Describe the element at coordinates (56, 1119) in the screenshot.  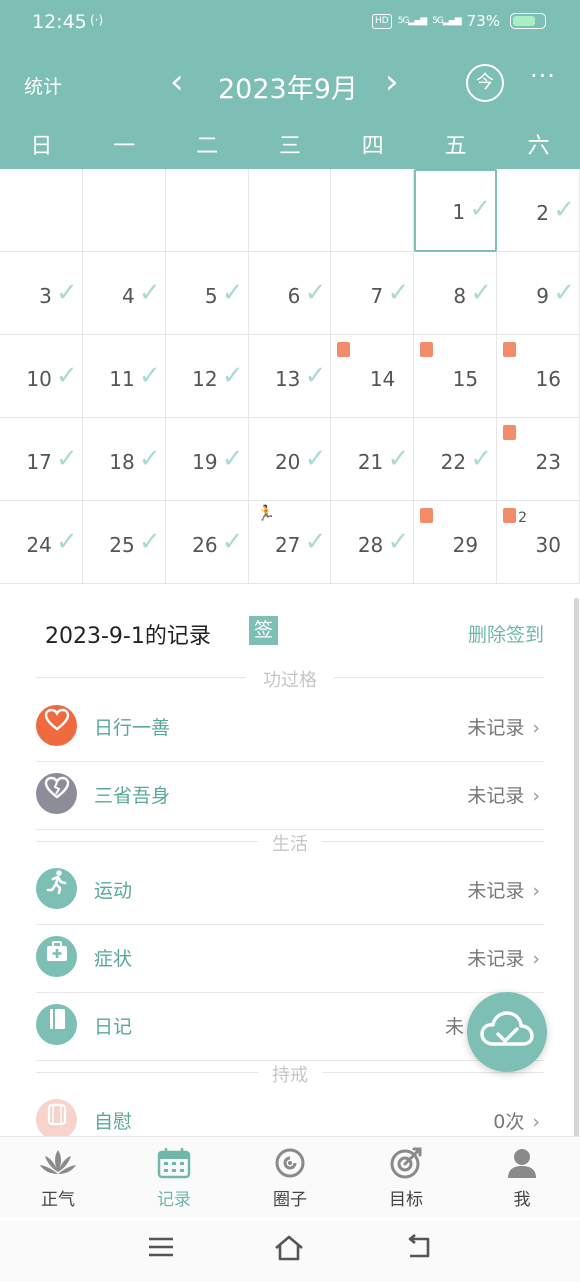
I see `tissue-icon` at that location.